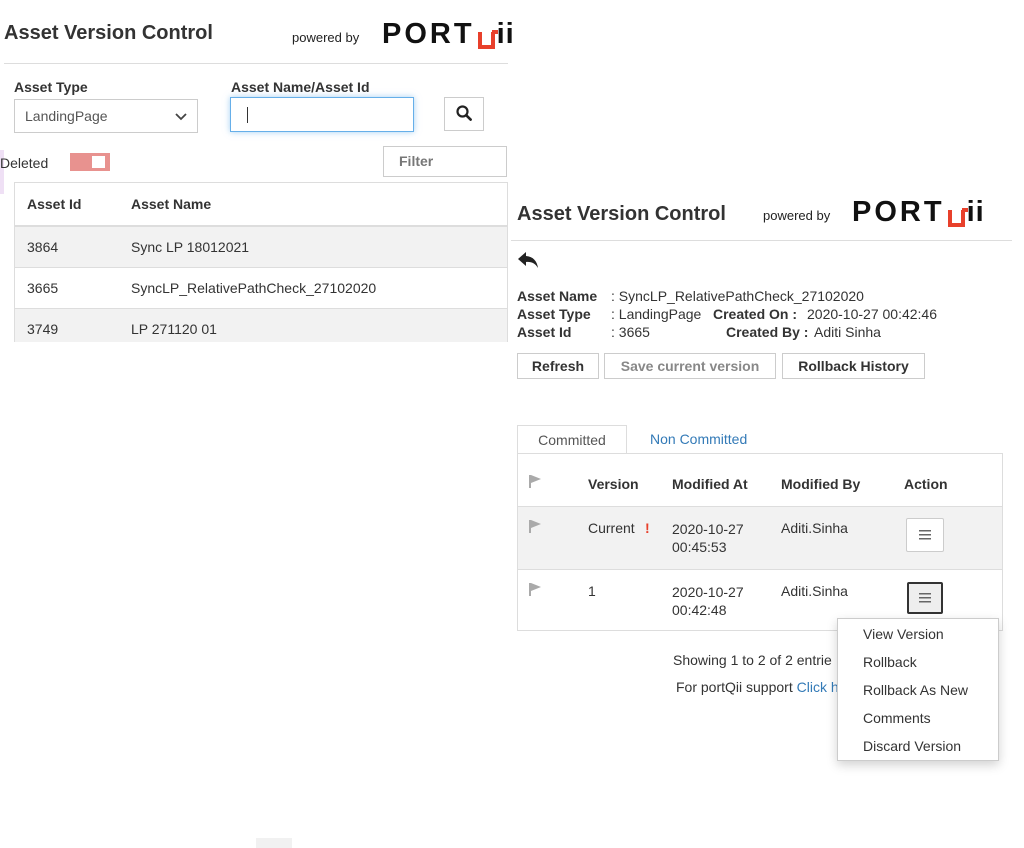 Image resolution: width=1024 pixels, height=848 pixels. I want to click on detail-created-on-value: 2020-10-27 00:42:46, so click(872, 314).